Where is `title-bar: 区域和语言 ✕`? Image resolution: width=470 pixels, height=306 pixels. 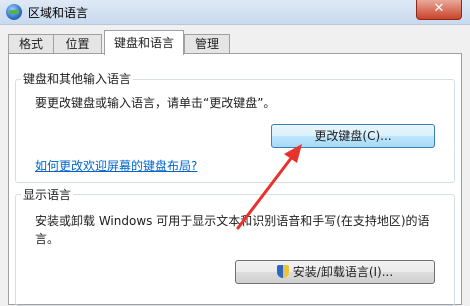 title-bar: 区域和语言 ✕ is located at coordinates (235, 12).